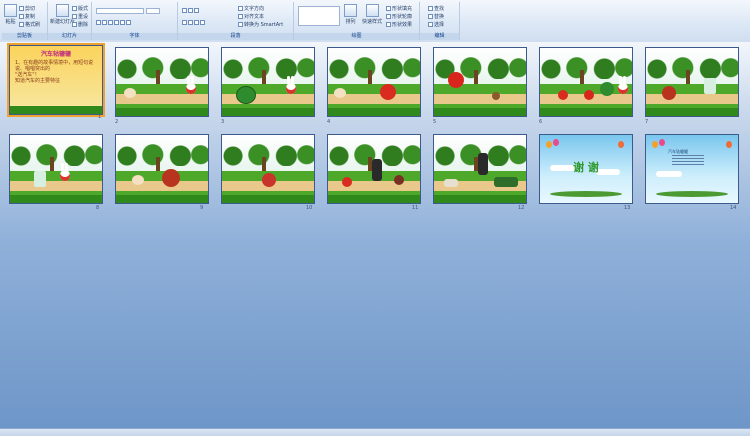 Image resolution: width=750 pixels, height=436 pixels. What do you see at coordinates (202, 22) in the screenshot?
I see `justify-icon` at bounding box center [202, 22].